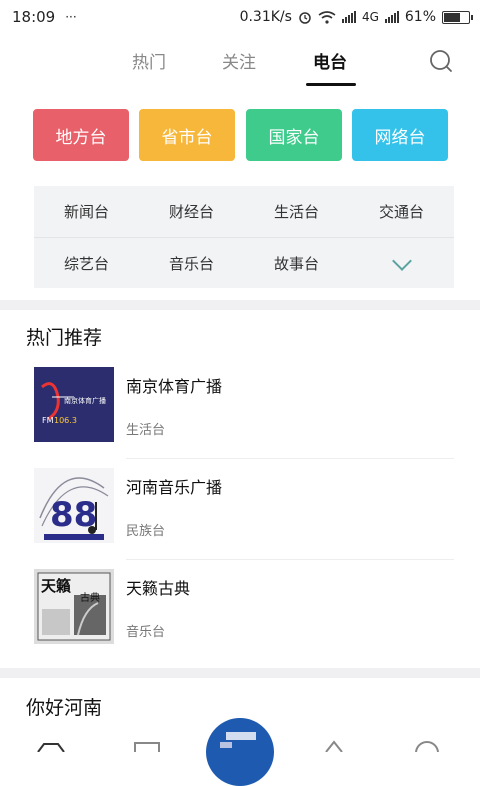  I want to click on network-speed: 0.31K/s, so click(265, 17).